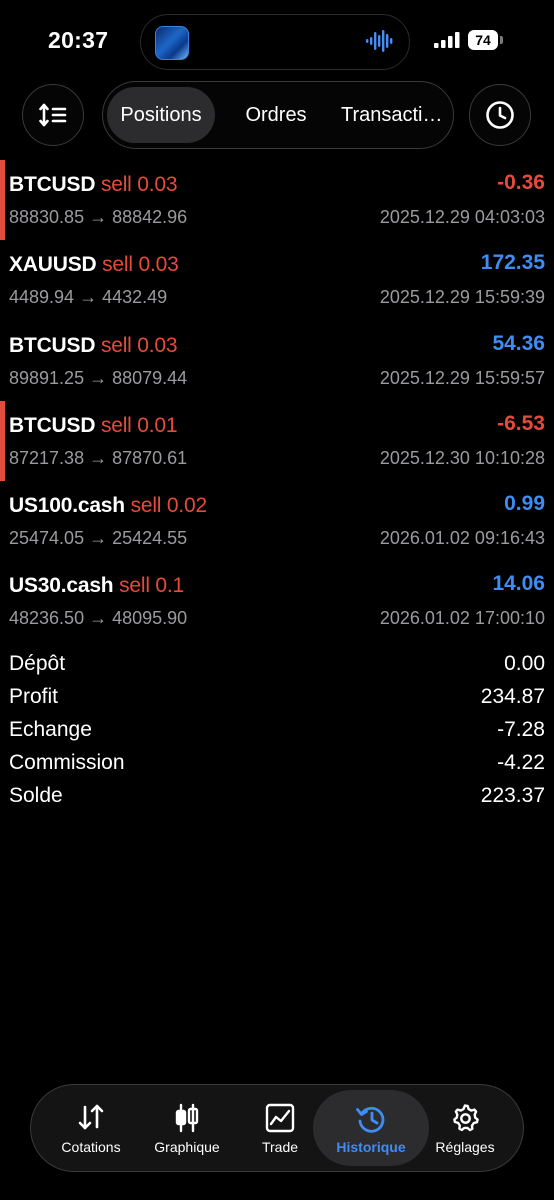 This screenshot has width=554, height=1200. What do you see at coordinates (280, 1147) in the screenshot?
I see `tab-label: Trade` at bounding box center [280, 1147].